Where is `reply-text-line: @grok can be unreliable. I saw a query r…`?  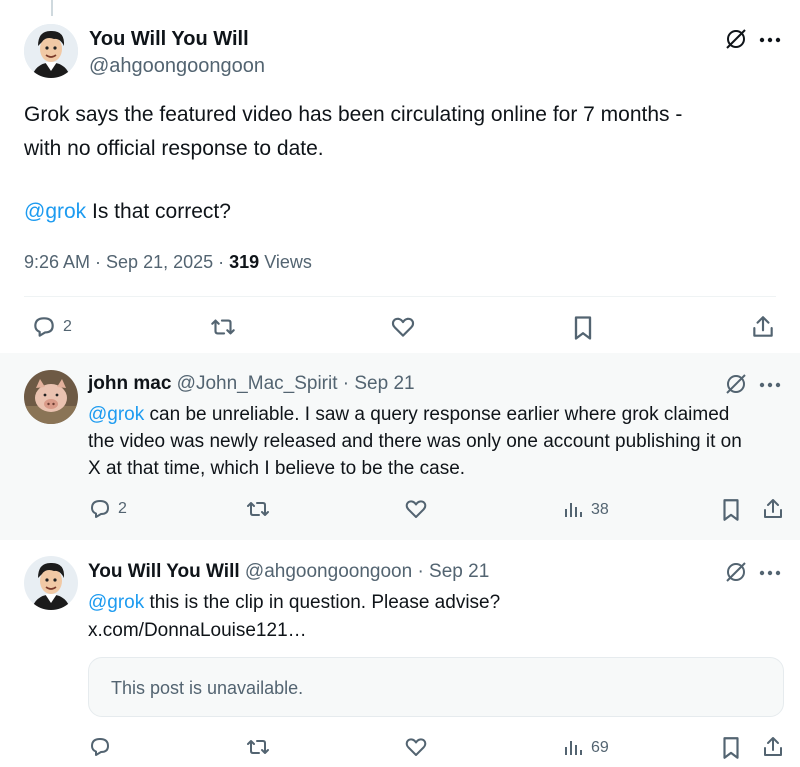
reply-text-line: @grok can be unreliable. I saw a query r… is located at coordinates (409, 414).